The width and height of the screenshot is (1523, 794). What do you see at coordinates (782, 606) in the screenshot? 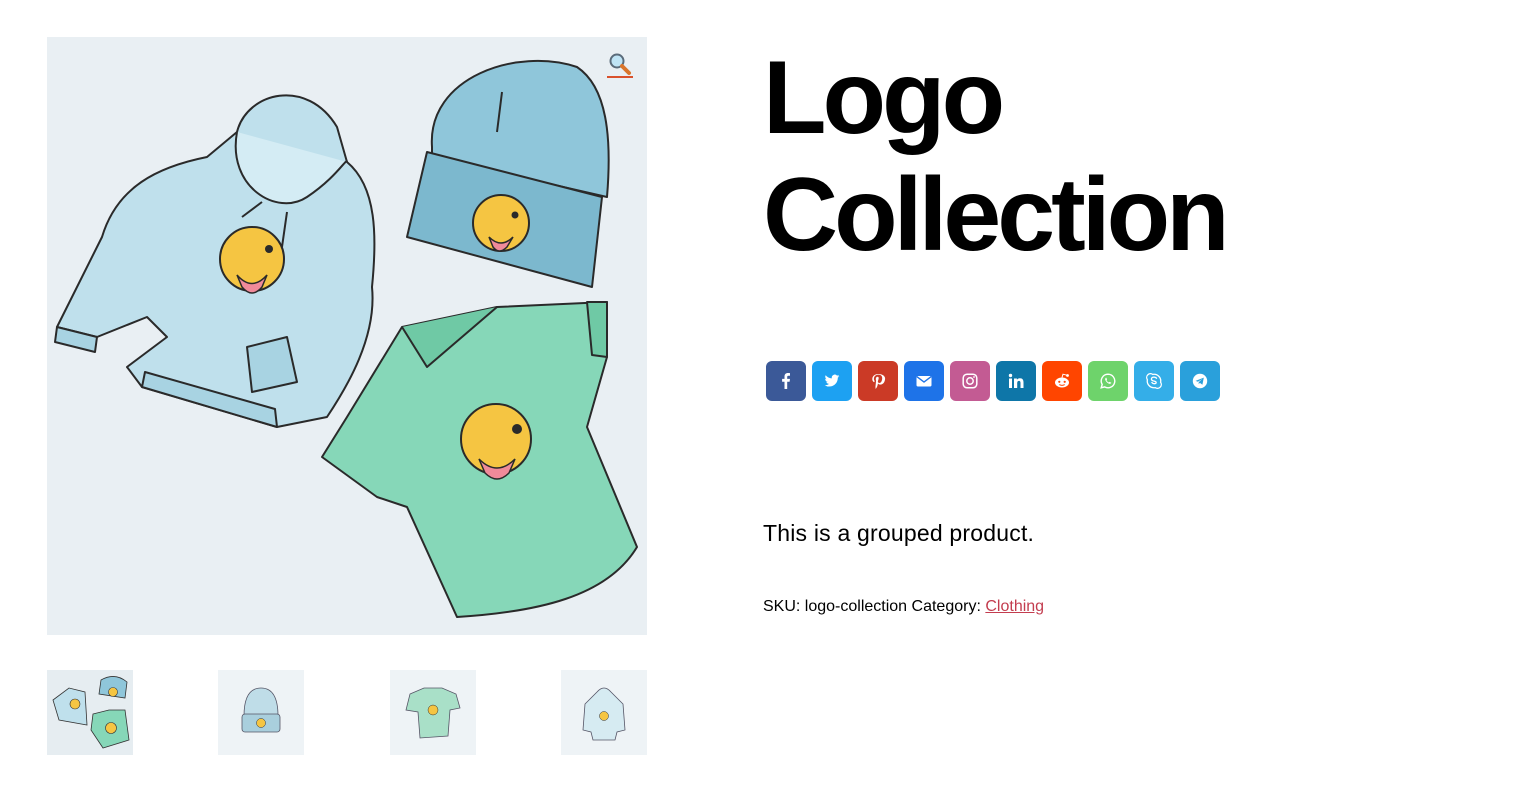
I see `sku-label: SKU:` at bounding box center [782, 606].